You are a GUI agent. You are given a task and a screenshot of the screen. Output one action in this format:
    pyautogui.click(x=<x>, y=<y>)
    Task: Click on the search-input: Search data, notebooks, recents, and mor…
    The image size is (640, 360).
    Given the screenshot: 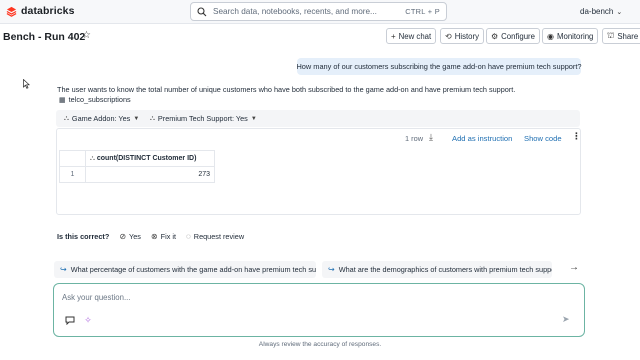 What is the action you would take?
    pyautogui.click(x=318, y=11)
    